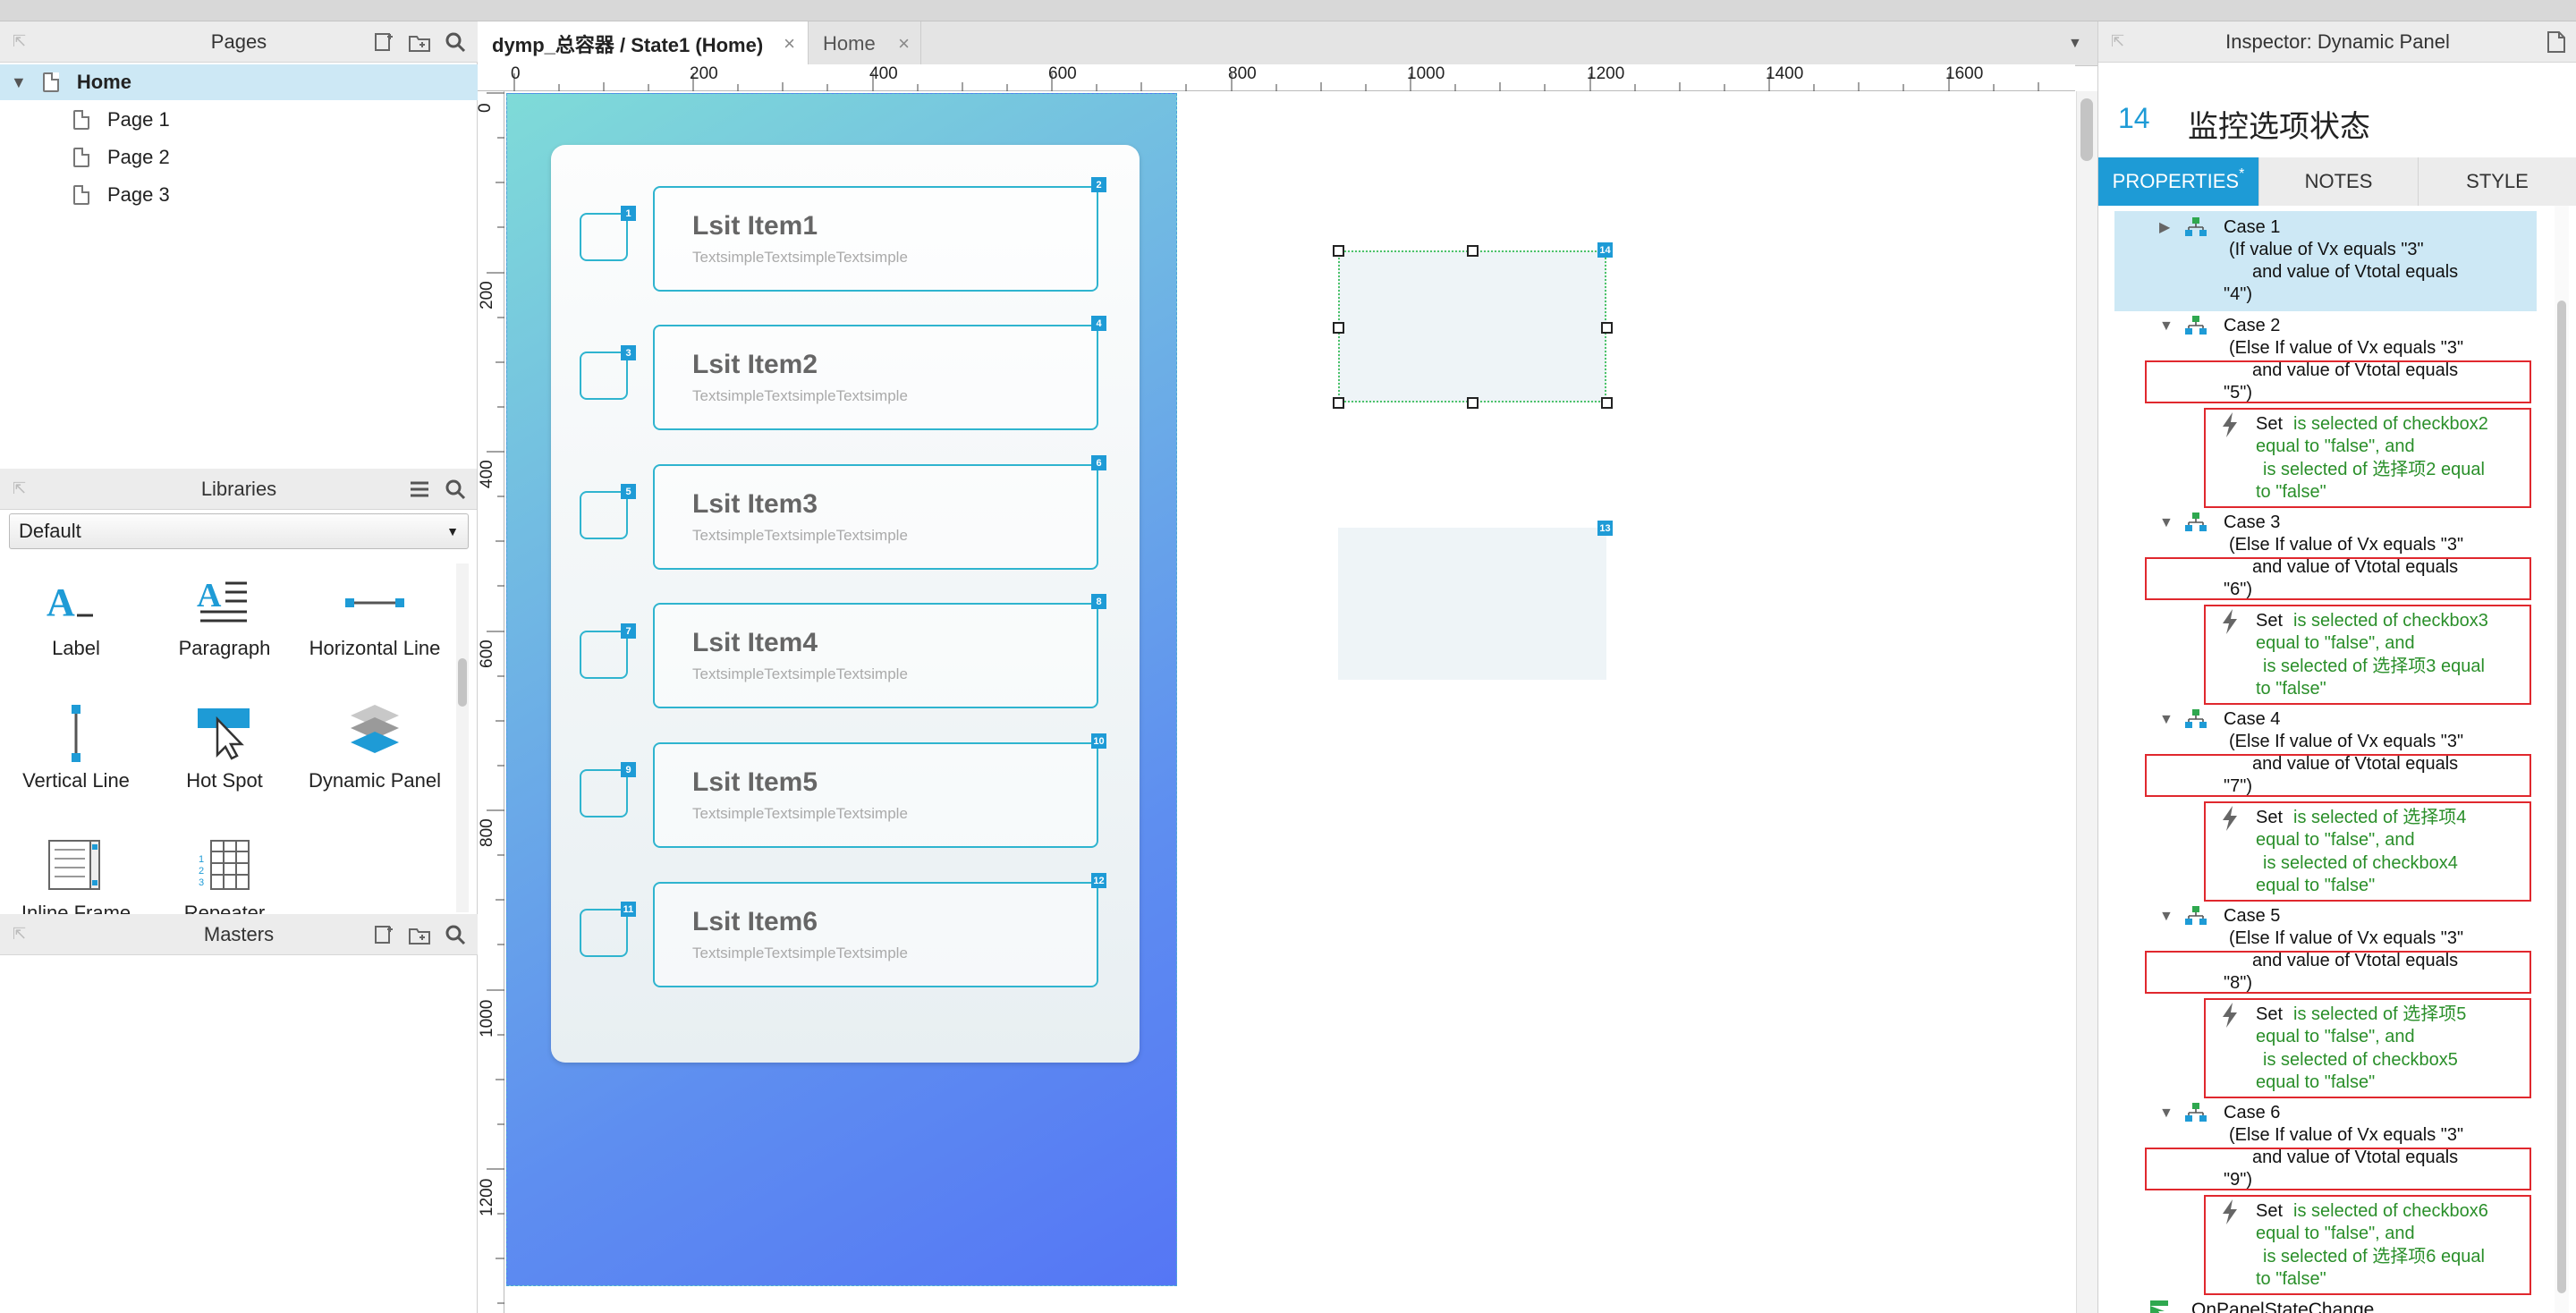 The image size is (2576, 1313). I want to click on editor-scrollbar-thumb, so click(2086, 129).